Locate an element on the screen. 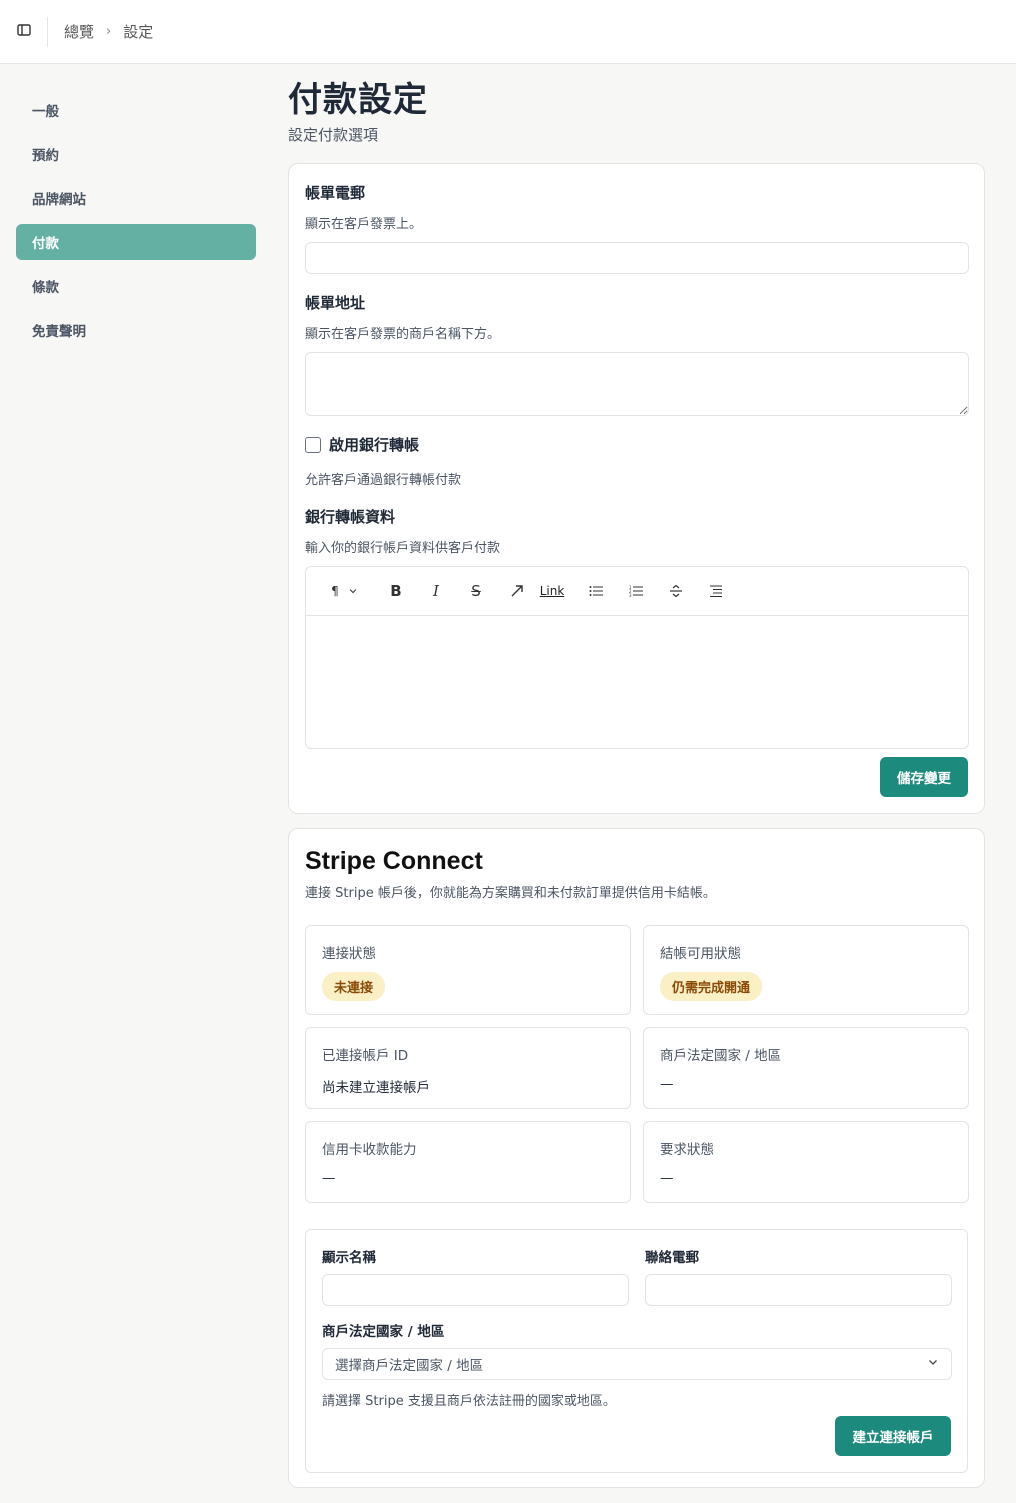 This screenshot has width=1016, height=1503. country-label: 商戶法定國家 / 地區 is located at coordinates (721, 1056).